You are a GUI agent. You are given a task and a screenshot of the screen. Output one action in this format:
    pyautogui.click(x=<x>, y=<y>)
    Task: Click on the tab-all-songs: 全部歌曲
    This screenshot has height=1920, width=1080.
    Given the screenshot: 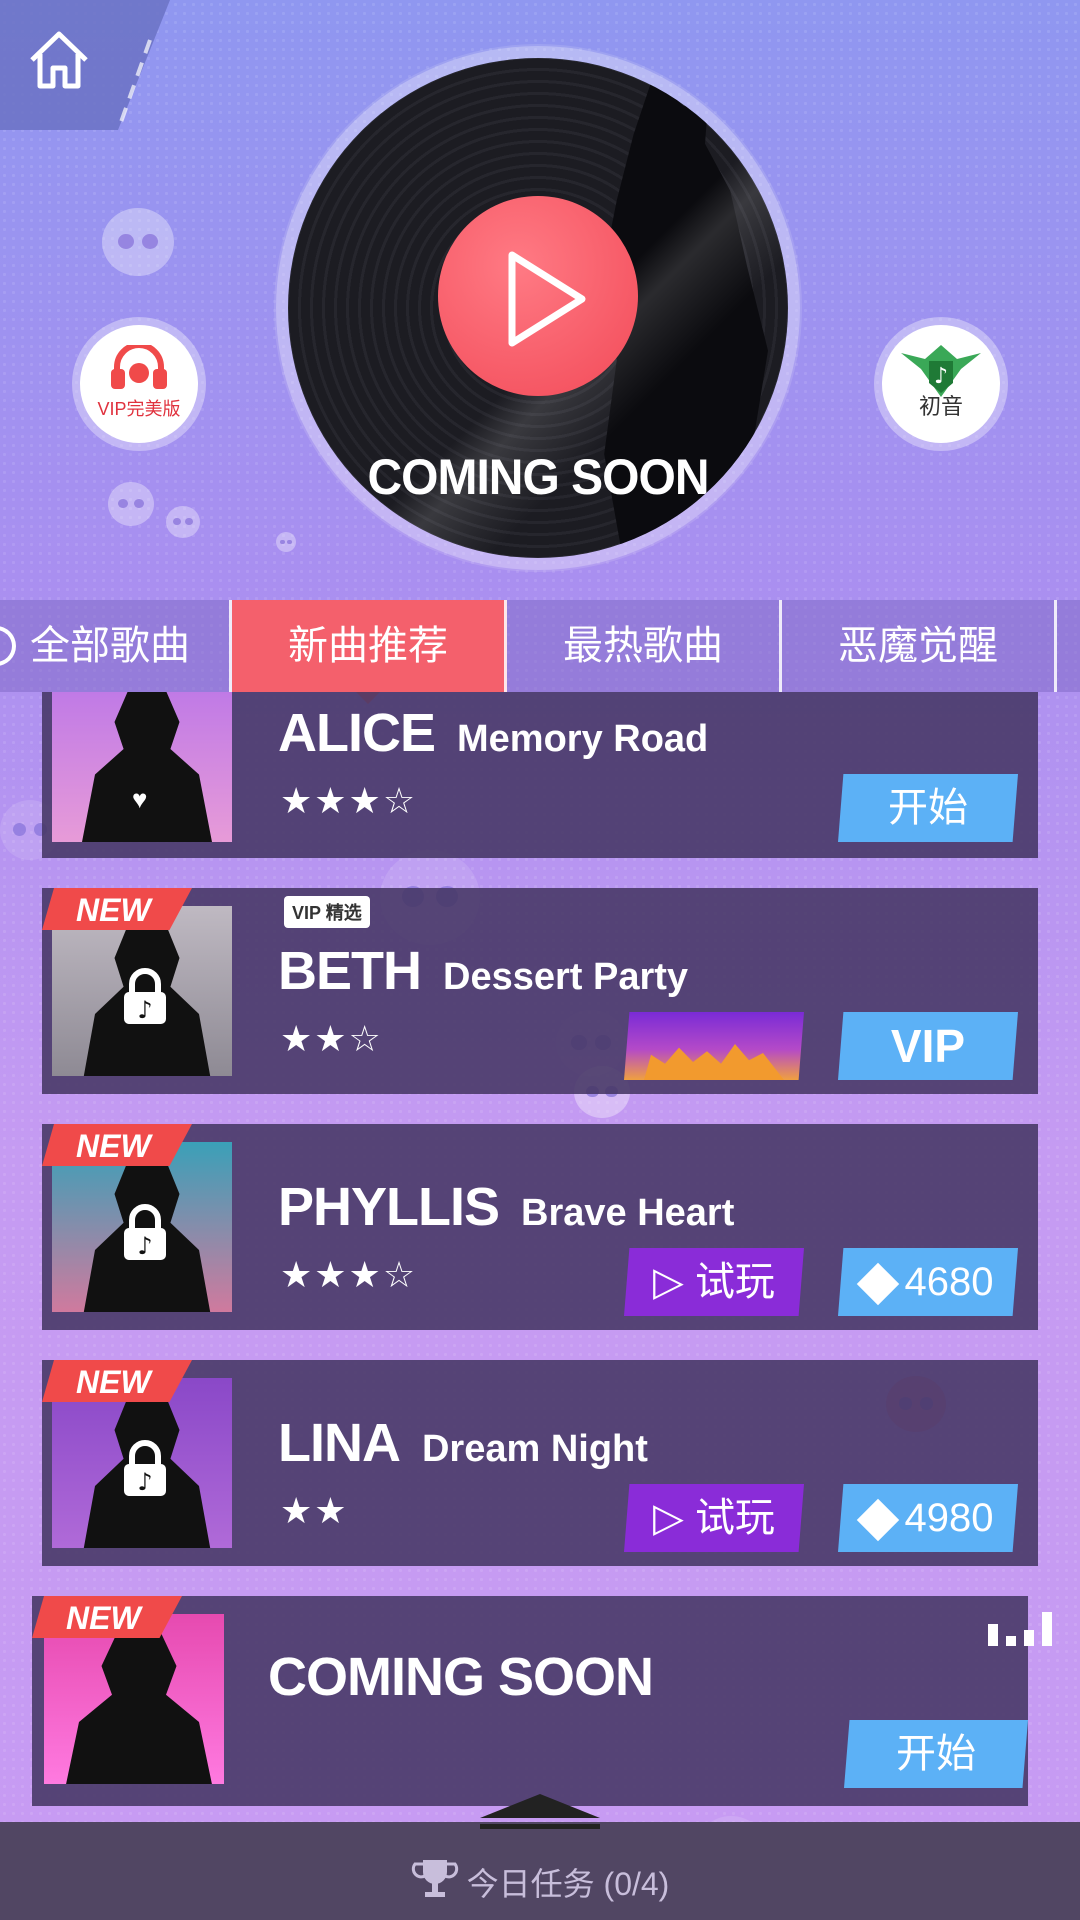 What is the action you would take?
    pyautogui.click(x=116, y=646)
    